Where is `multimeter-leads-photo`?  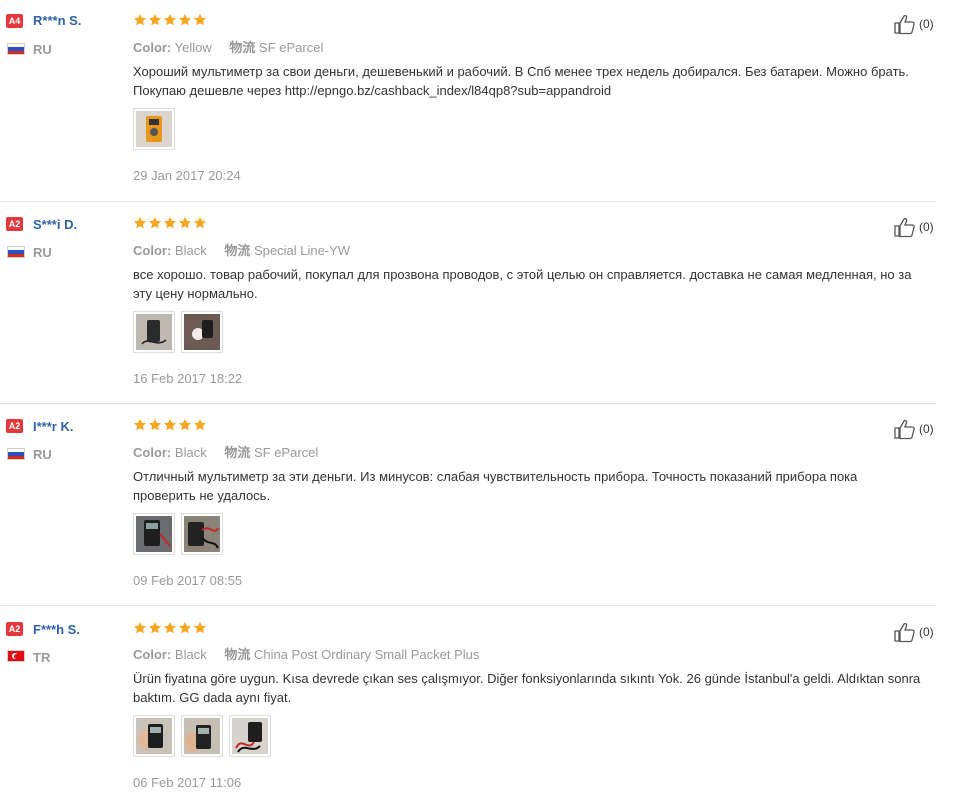 multimeter-leads-photo is located at coordinates (250, 736).